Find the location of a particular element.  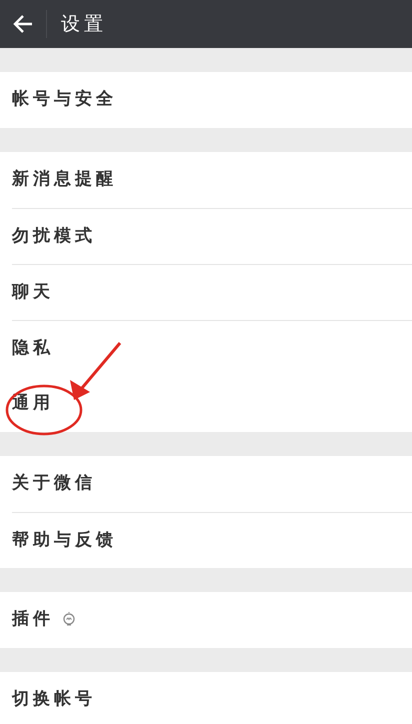

item-label: 隐私 is located at coordinates (33, 348).